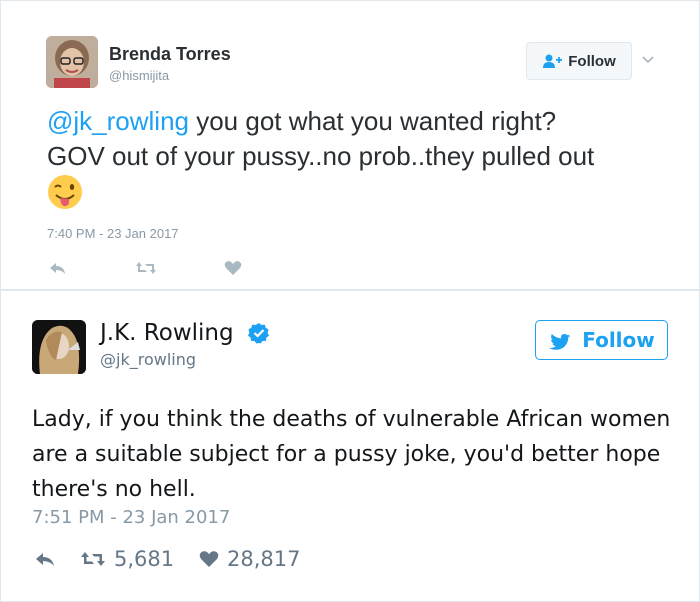 The image size is (700, 602). Describe the element at coordinates (560, 341) in the screenshot. I see `twitter-bird-icon` at that location.